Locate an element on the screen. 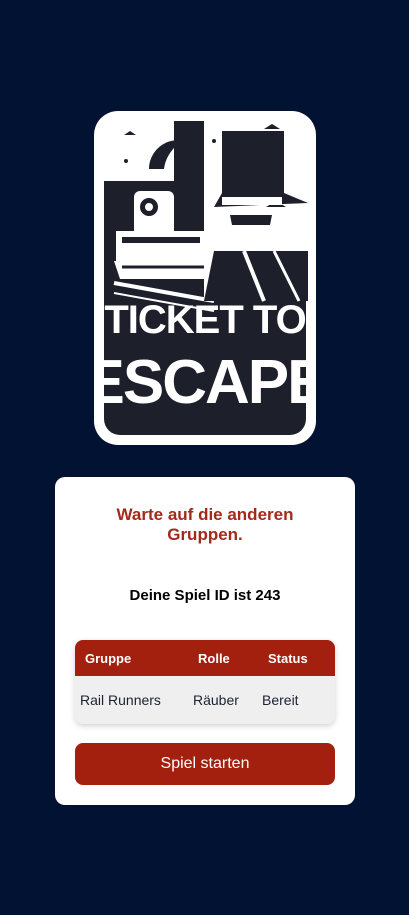 This screenshot has width=409, height=915. table-row: Rail Runners Räuber Bereit is located at coordinates (205, 700).